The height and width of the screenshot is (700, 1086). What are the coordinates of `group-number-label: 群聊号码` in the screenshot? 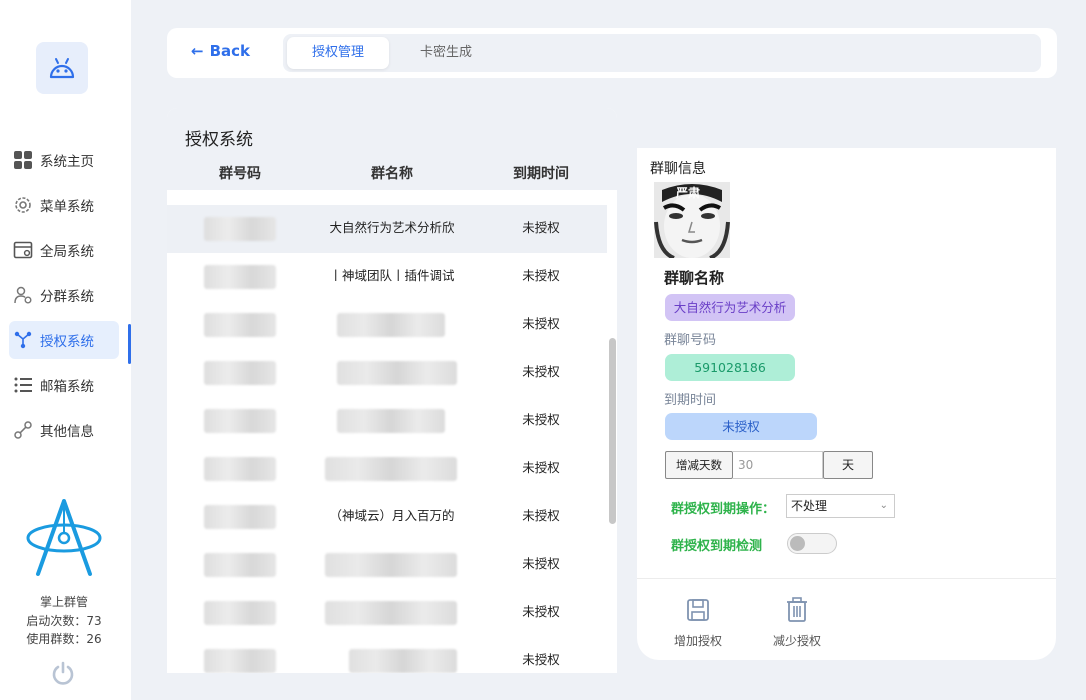 It's located at (690, 340).